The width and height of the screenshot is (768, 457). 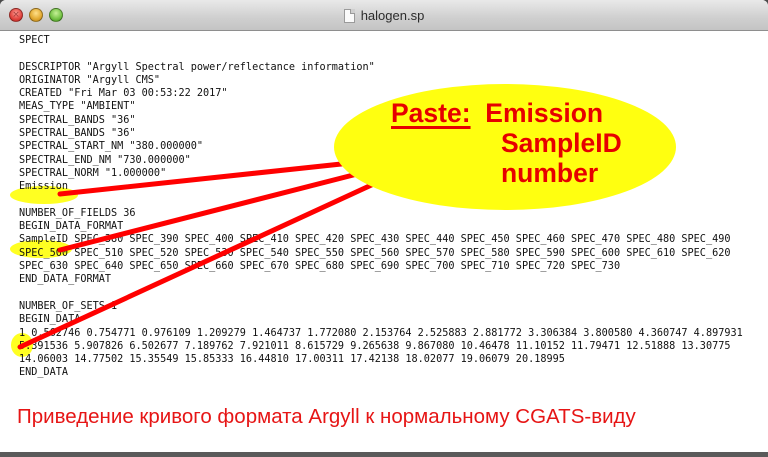 What do you see at coordinates (68, 306) in the screenshot?
I see `text-line: NUMBER_OF_SETS 1` at bounding box center [68, 306].